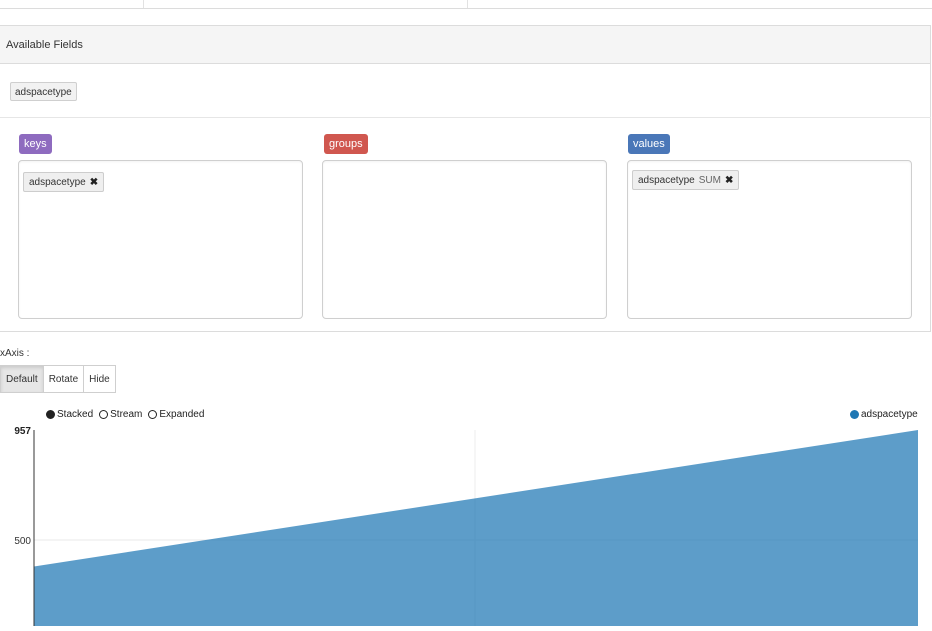  Describe the element at coordinates (22, 541) in the screenshot. I see `y-tick-label: 500` at that location.